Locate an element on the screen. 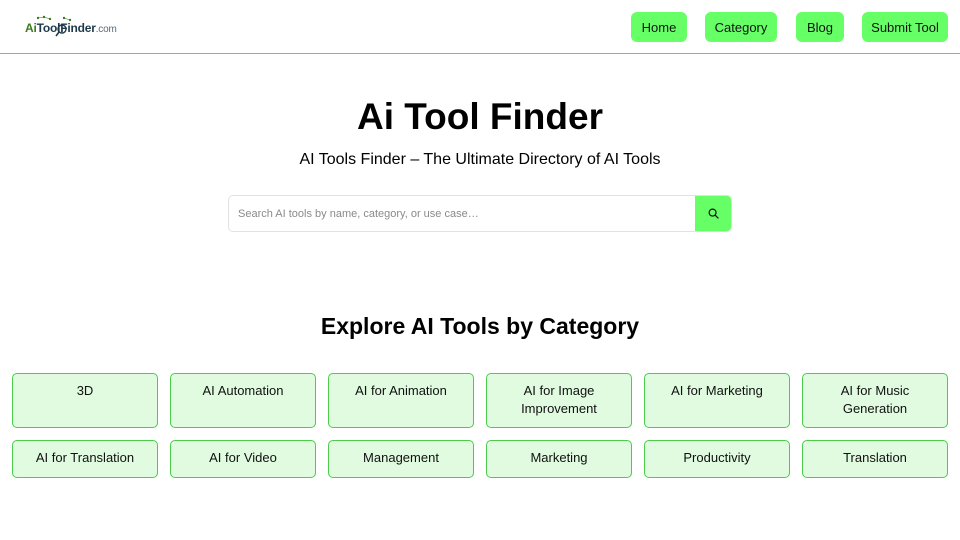 The image size is (960, 540). logo-part-suffix: .com is located at coordinates (106, 29).